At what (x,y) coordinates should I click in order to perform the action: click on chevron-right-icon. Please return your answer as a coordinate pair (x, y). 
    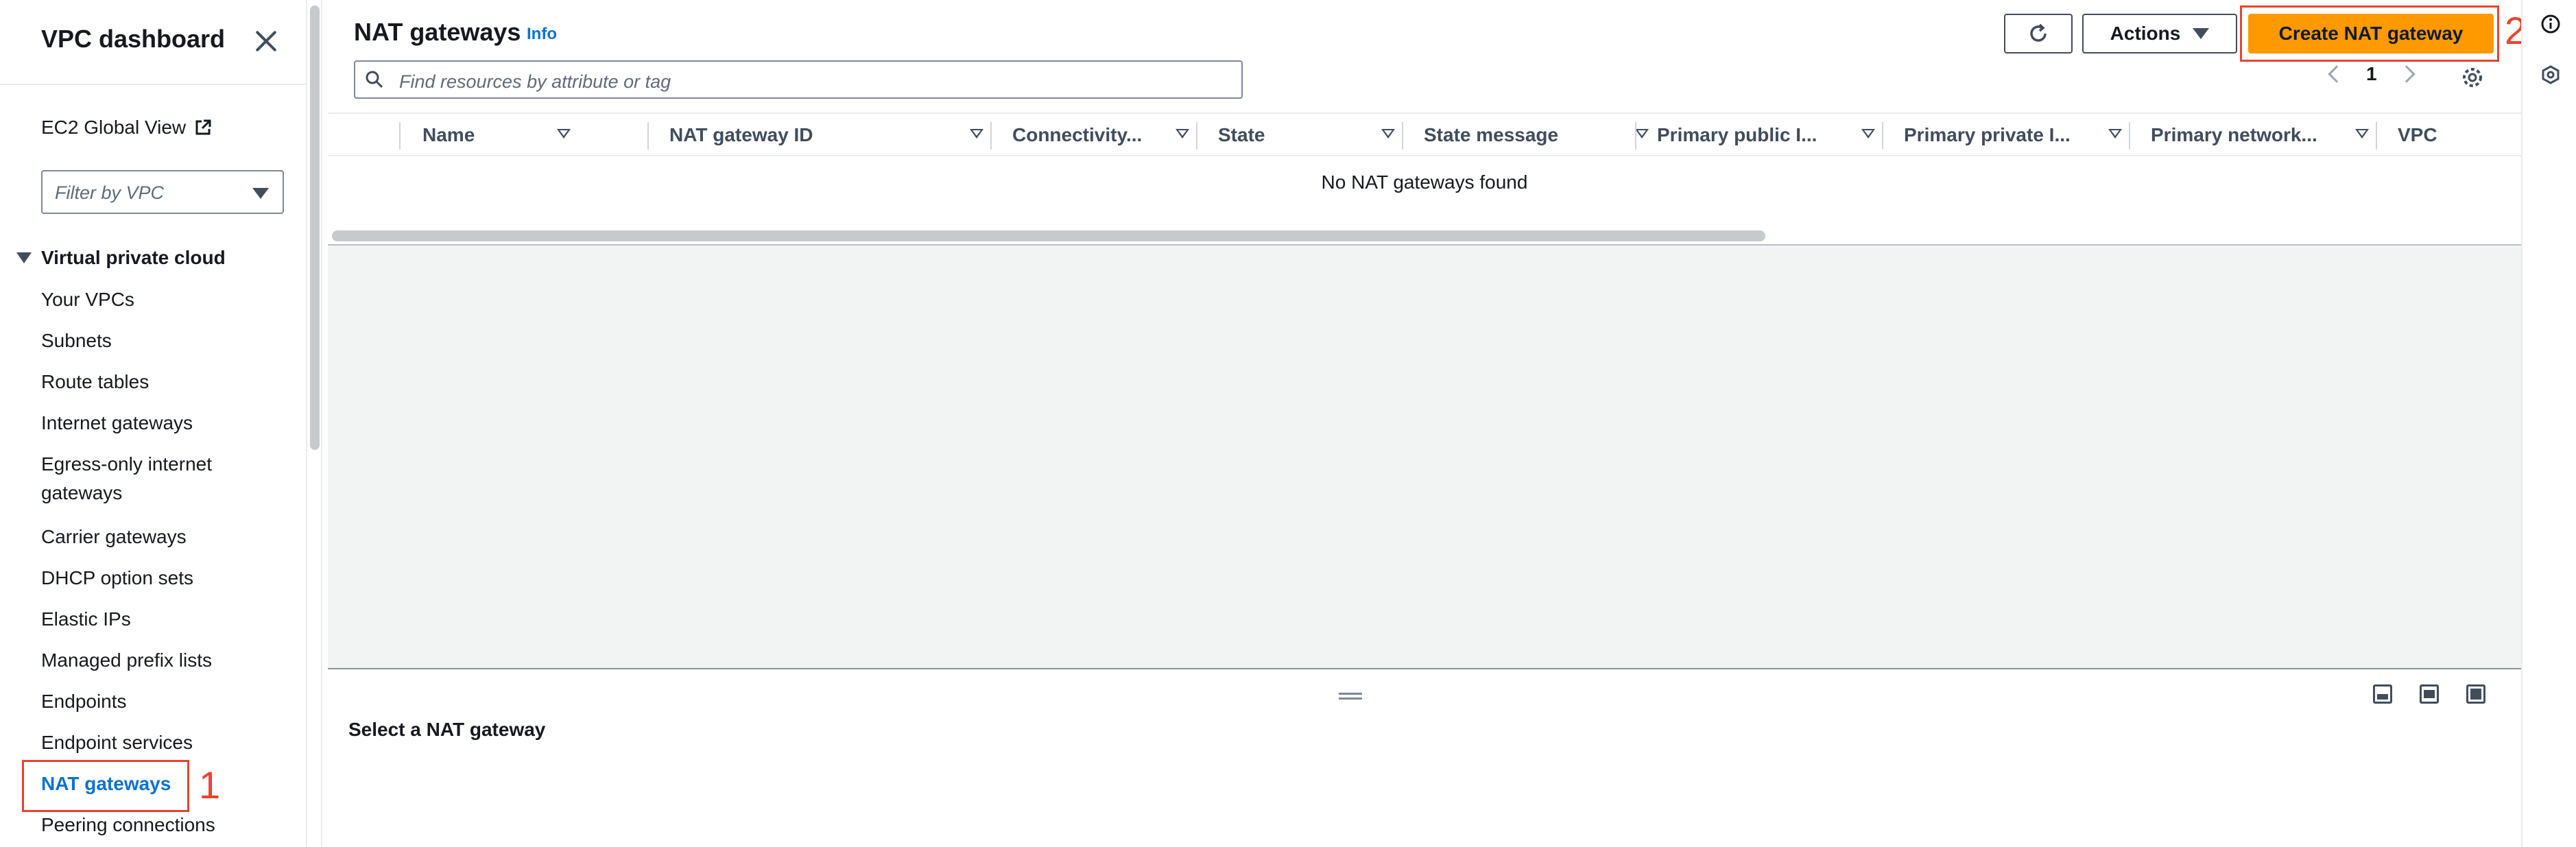
    Looking at the image, I should click on (2406, 74).